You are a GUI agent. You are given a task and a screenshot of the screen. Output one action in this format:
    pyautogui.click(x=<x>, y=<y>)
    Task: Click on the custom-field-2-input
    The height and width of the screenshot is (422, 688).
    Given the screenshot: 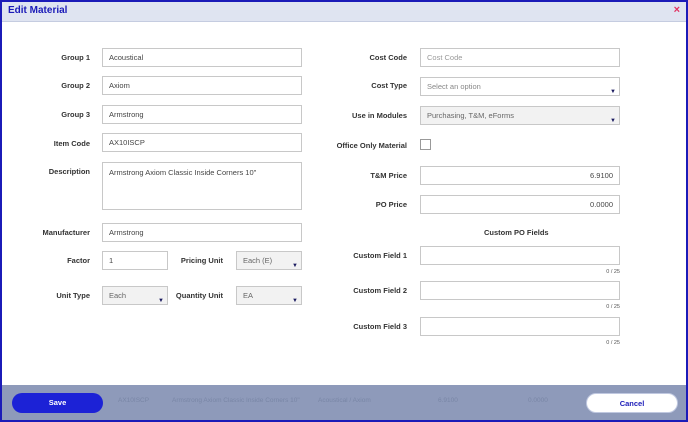 What is the action you would take?
    pyautogui.click(x=520, y=290)
    